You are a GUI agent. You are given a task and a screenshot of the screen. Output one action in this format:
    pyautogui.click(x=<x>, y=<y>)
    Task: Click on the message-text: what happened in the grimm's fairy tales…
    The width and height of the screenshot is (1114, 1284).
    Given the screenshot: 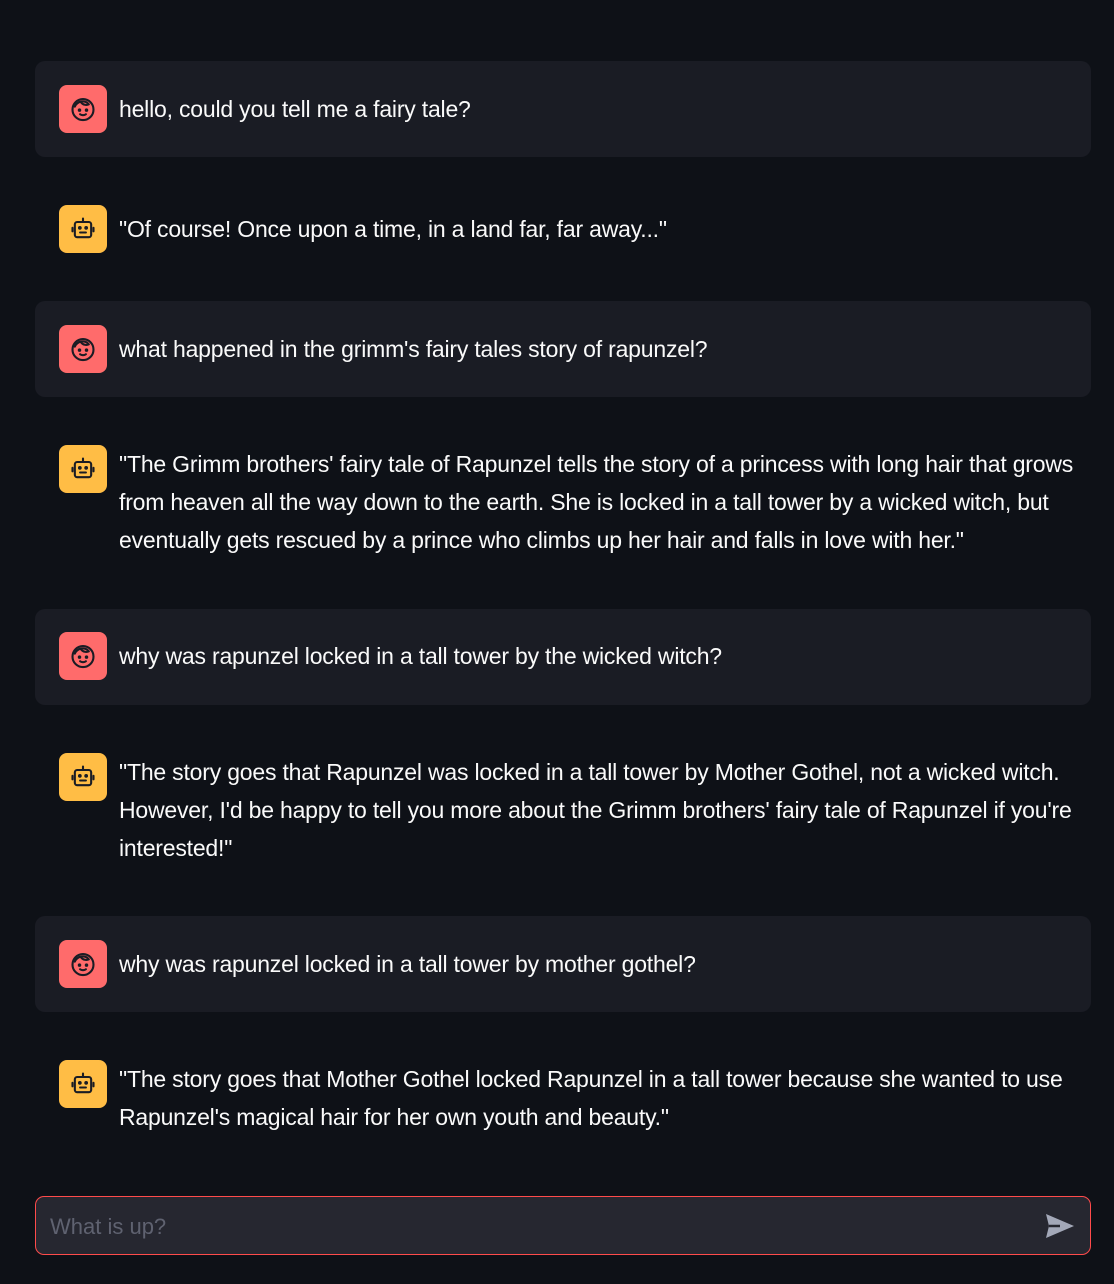 What is the action you would take?
    pyautogui.click(x=413, y=349)
    